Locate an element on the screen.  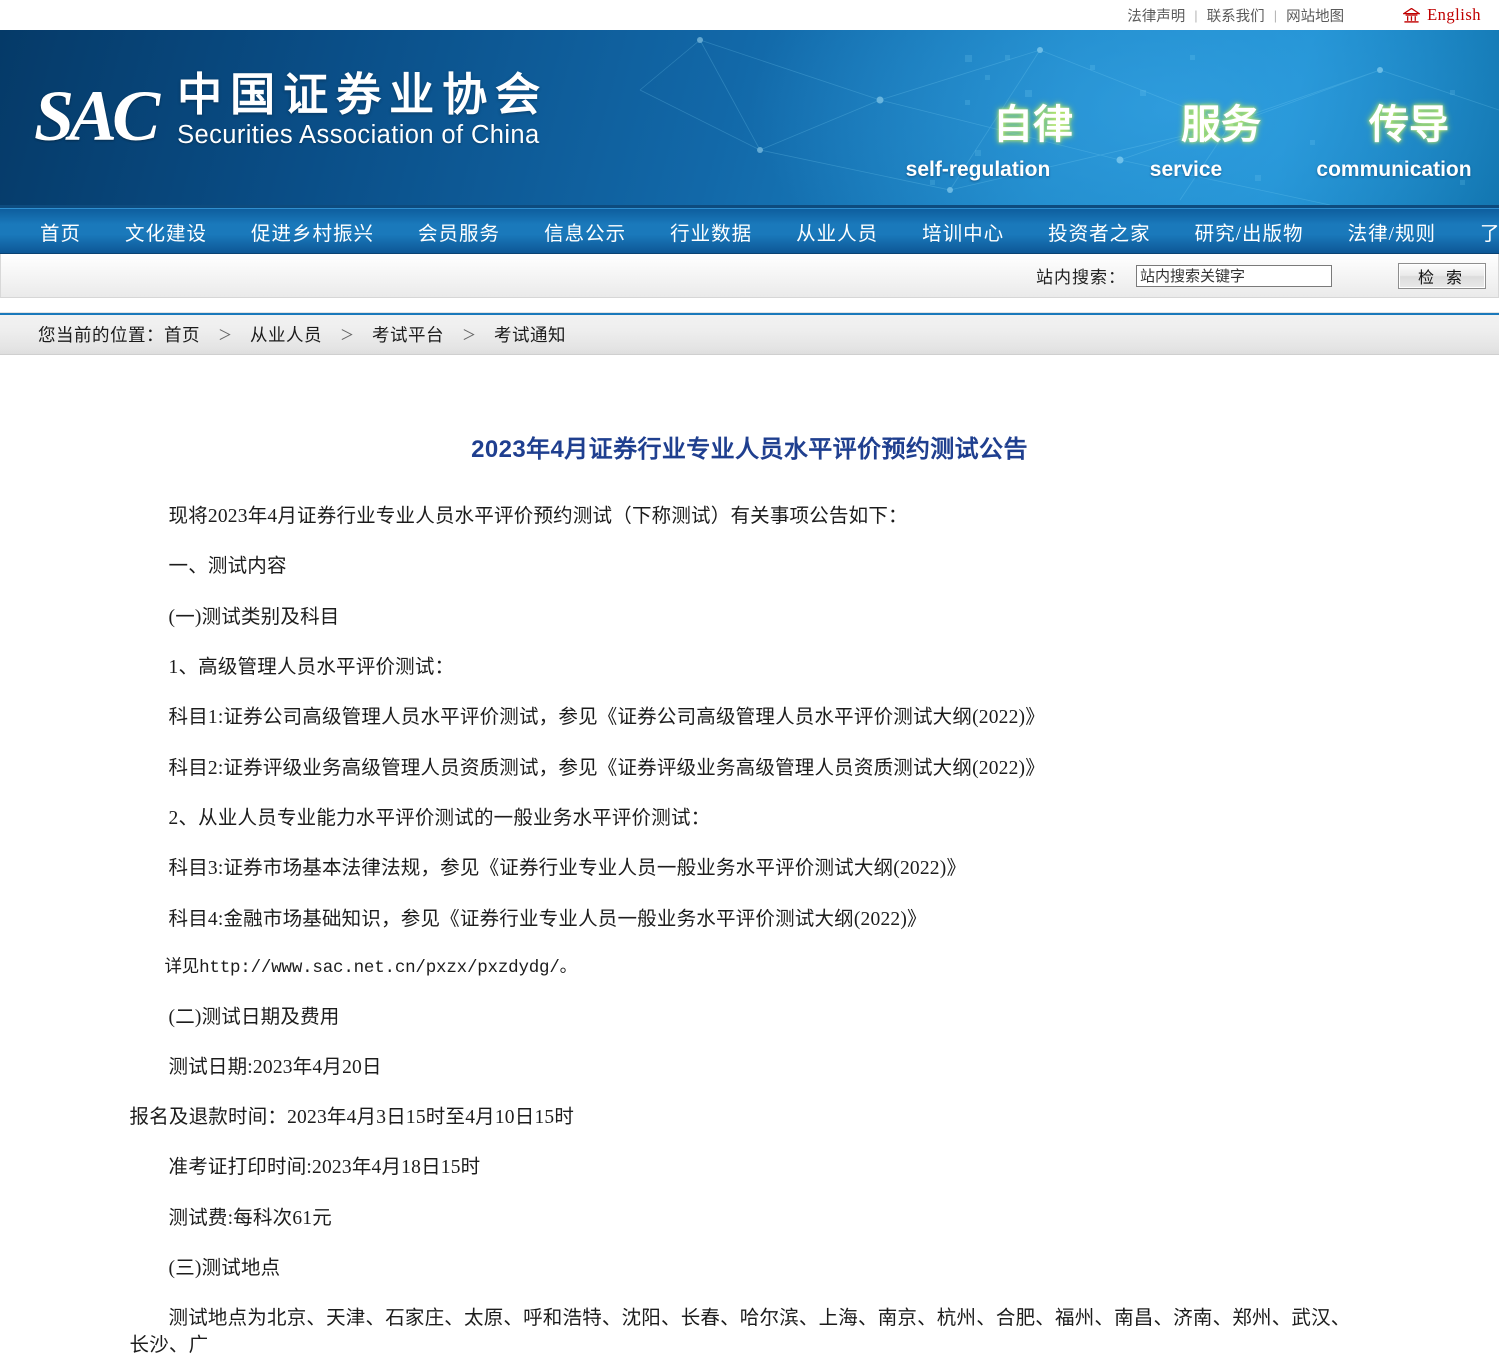
article-paragraph: 现将2023年4月证券行业专业人员水平评价预约测试（下称测试）有关事项公告如下： is located at coordinates (538, 517).